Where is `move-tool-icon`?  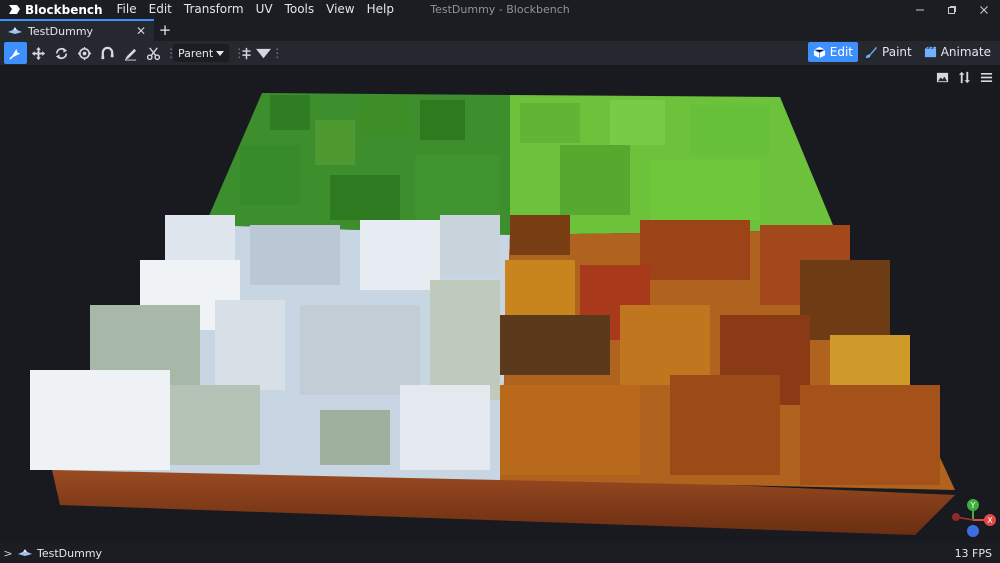 move-tool-icon is located at coordinates (15, 54).